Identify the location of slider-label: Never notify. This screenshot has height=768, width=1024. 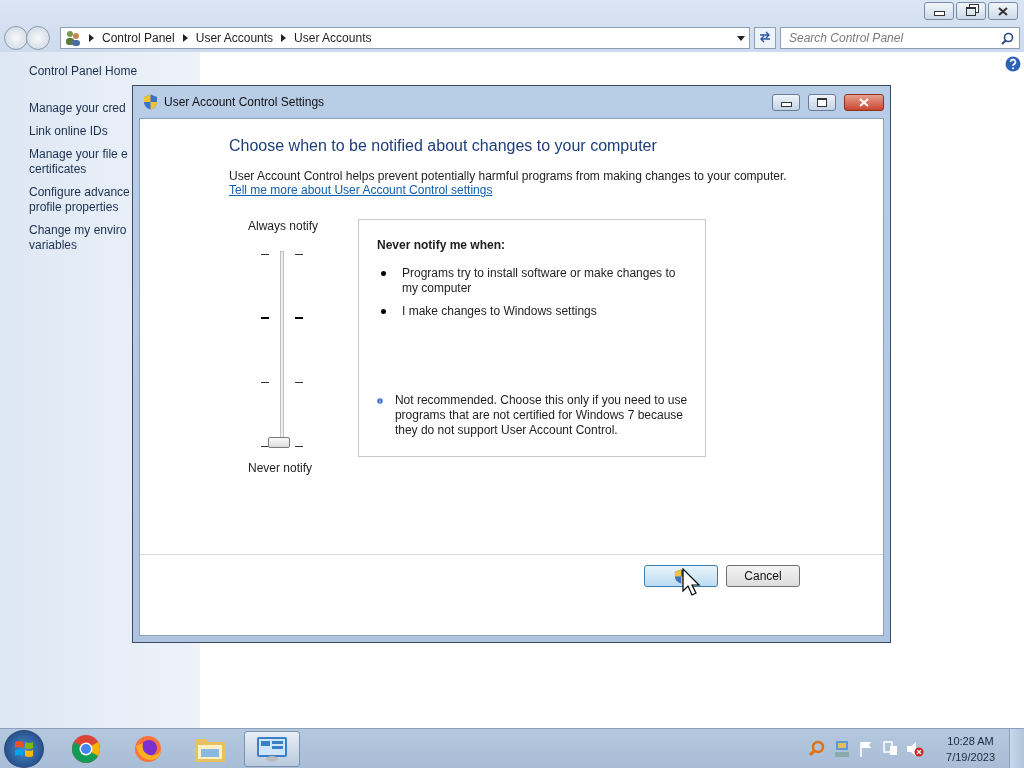
(280, 468).